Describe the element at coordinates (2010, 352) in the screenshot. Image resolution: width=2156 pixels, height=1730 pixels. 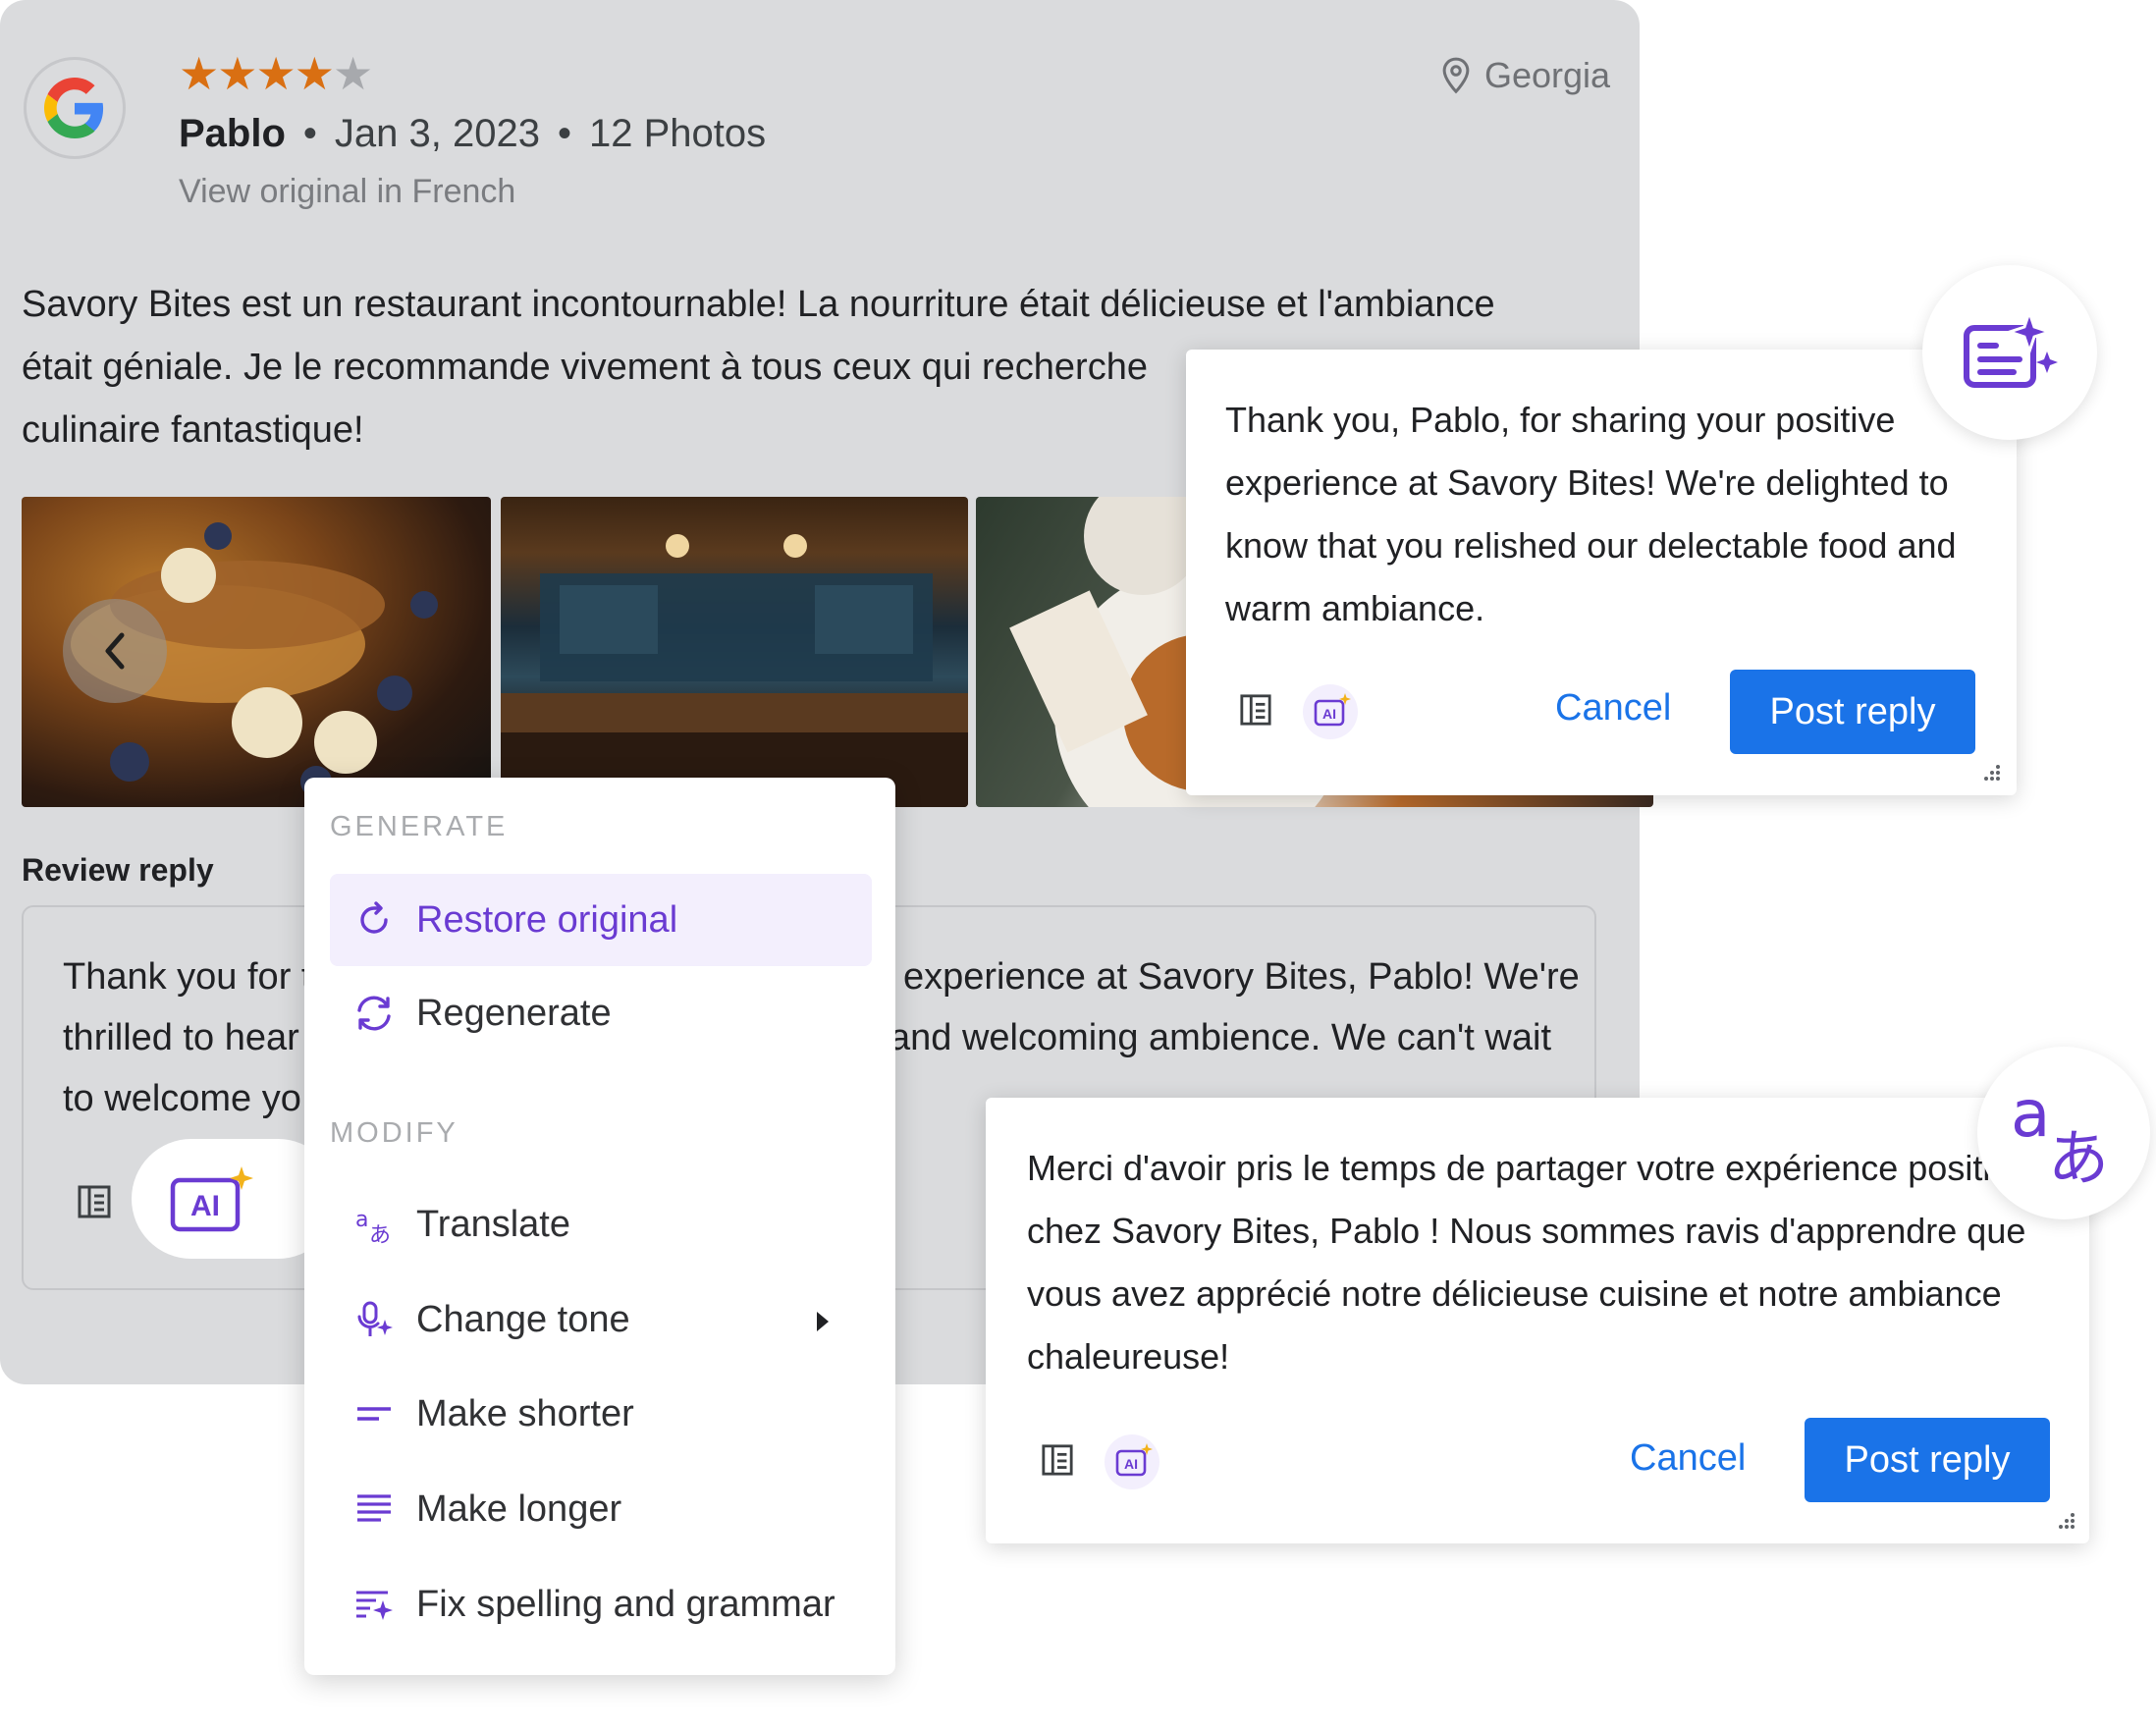
I see `ai-write-badge-icon` at that location.